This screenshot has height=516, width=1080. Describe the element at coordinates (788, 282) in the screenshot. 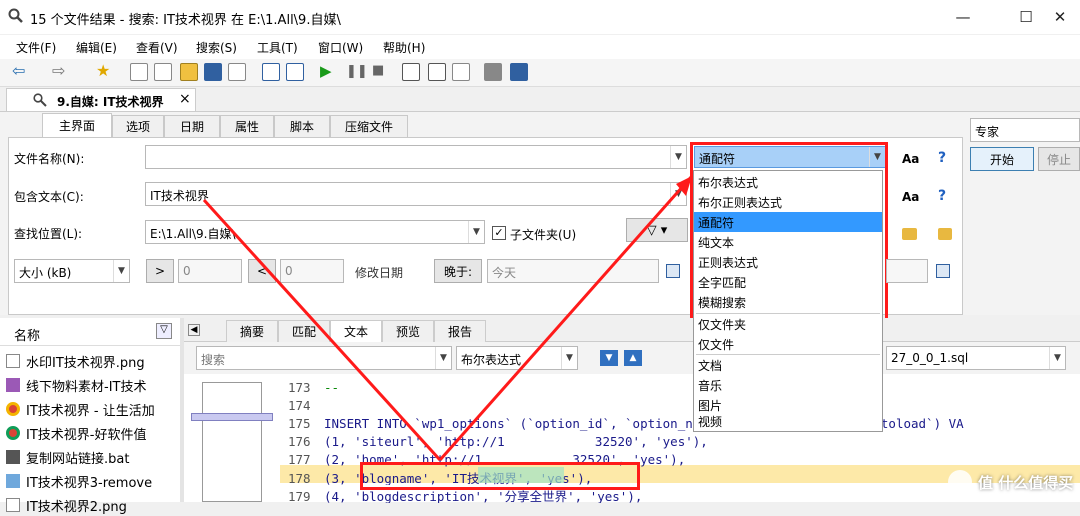

I see `option-whole-word: 全字匹配` at that location.